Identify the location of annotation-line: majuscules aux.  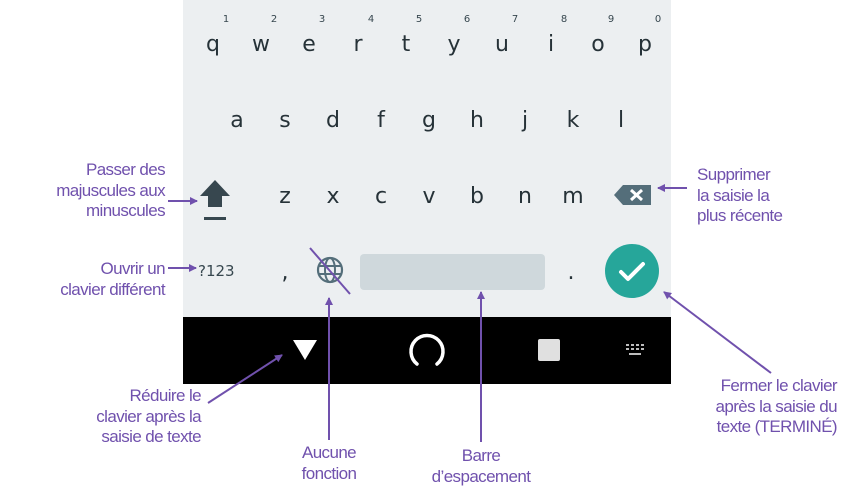
(110, 190).